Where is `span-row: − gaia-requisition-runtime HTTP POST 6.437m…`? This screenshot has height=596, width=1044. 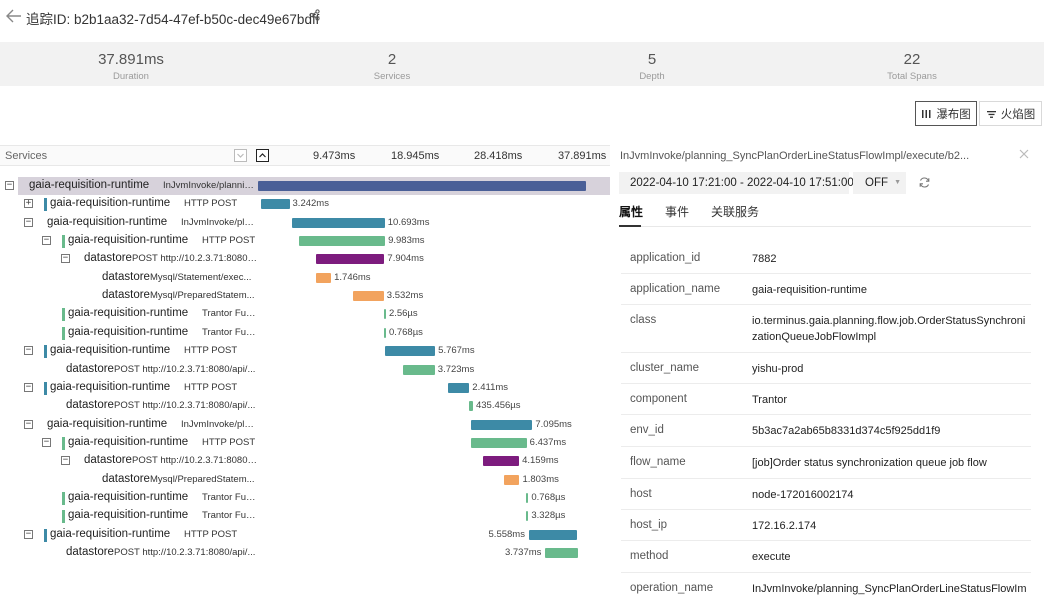 span-row: − gaia-requisition-runtime HTTP POST 6.437m… is located at coordinates (305, 443).